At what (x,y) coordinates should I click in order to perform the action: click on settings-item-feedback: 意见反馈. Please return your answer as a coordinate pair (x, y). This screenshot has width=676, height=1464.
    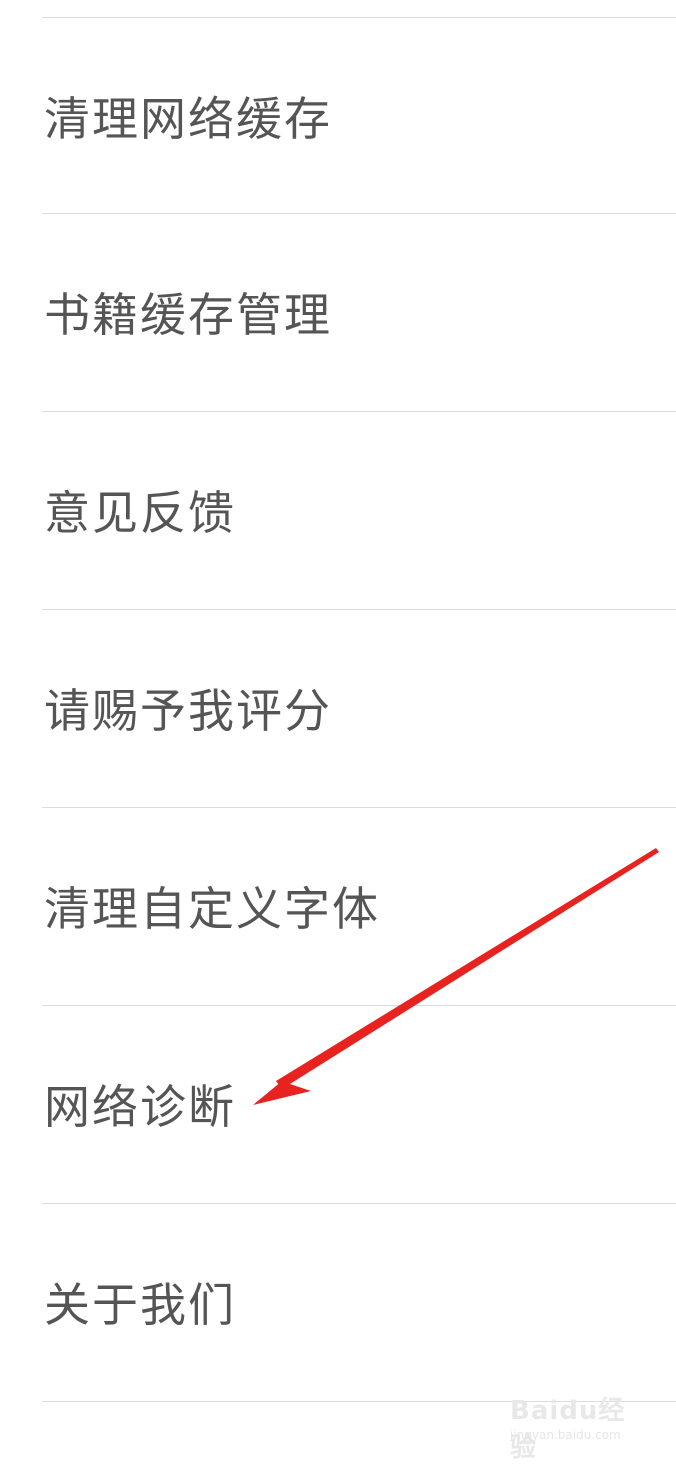
    Looking at the image, I should click on (338, 510).